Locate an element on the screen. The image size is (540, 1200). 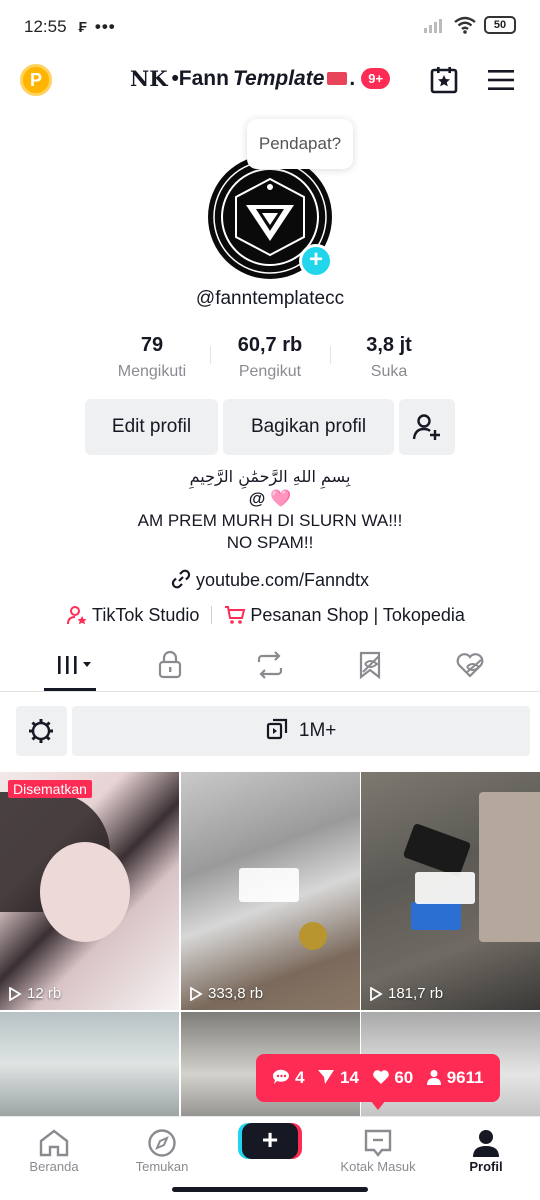
nav-discover-label: Temukan is located at coordinates (162, 1166).